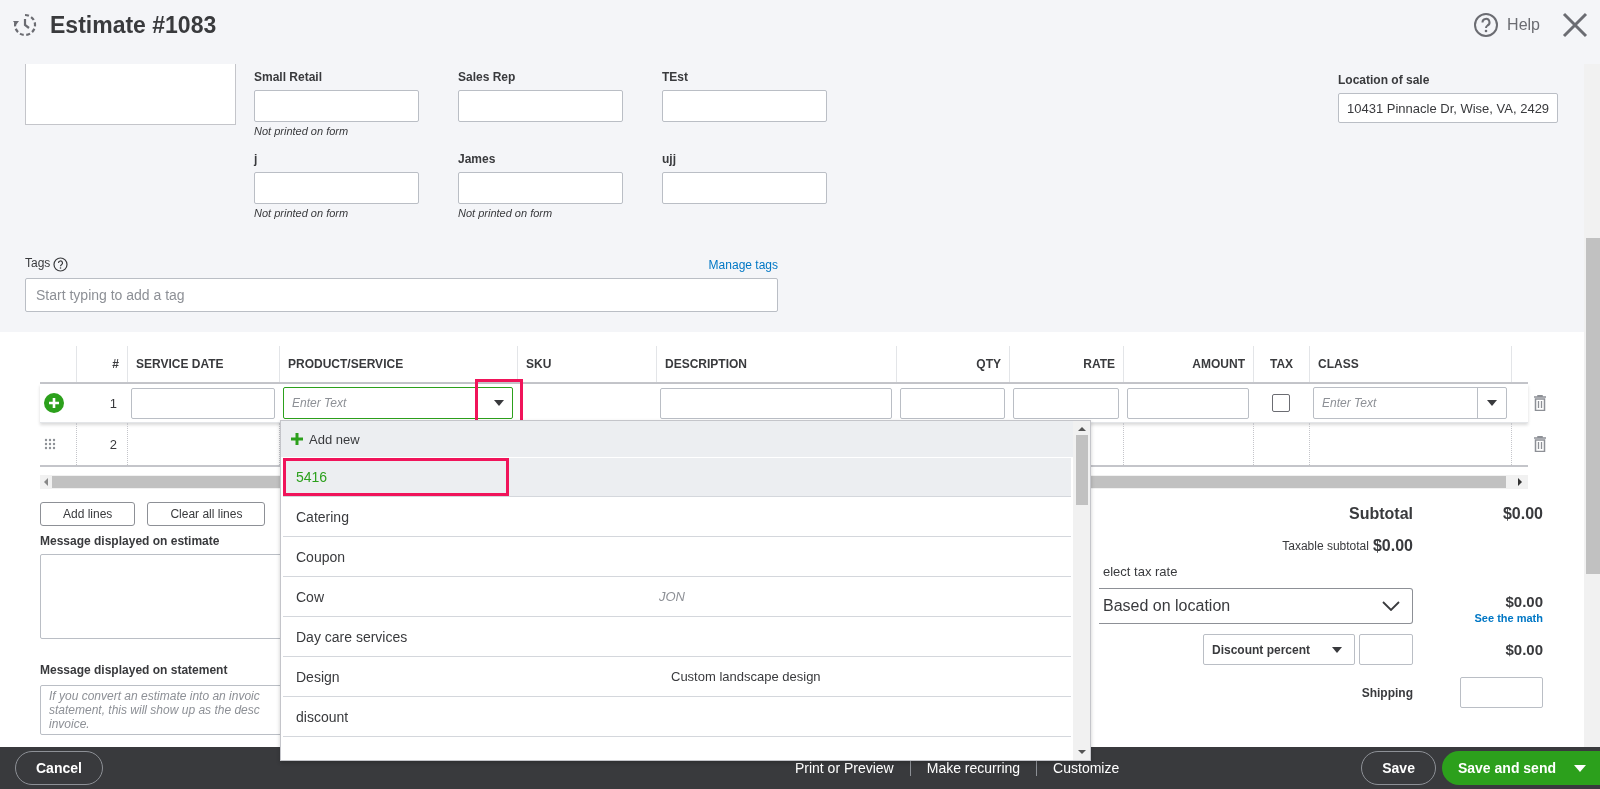 The image size is (1600, 789). I want to click on field-label: James, so click(477, 160).